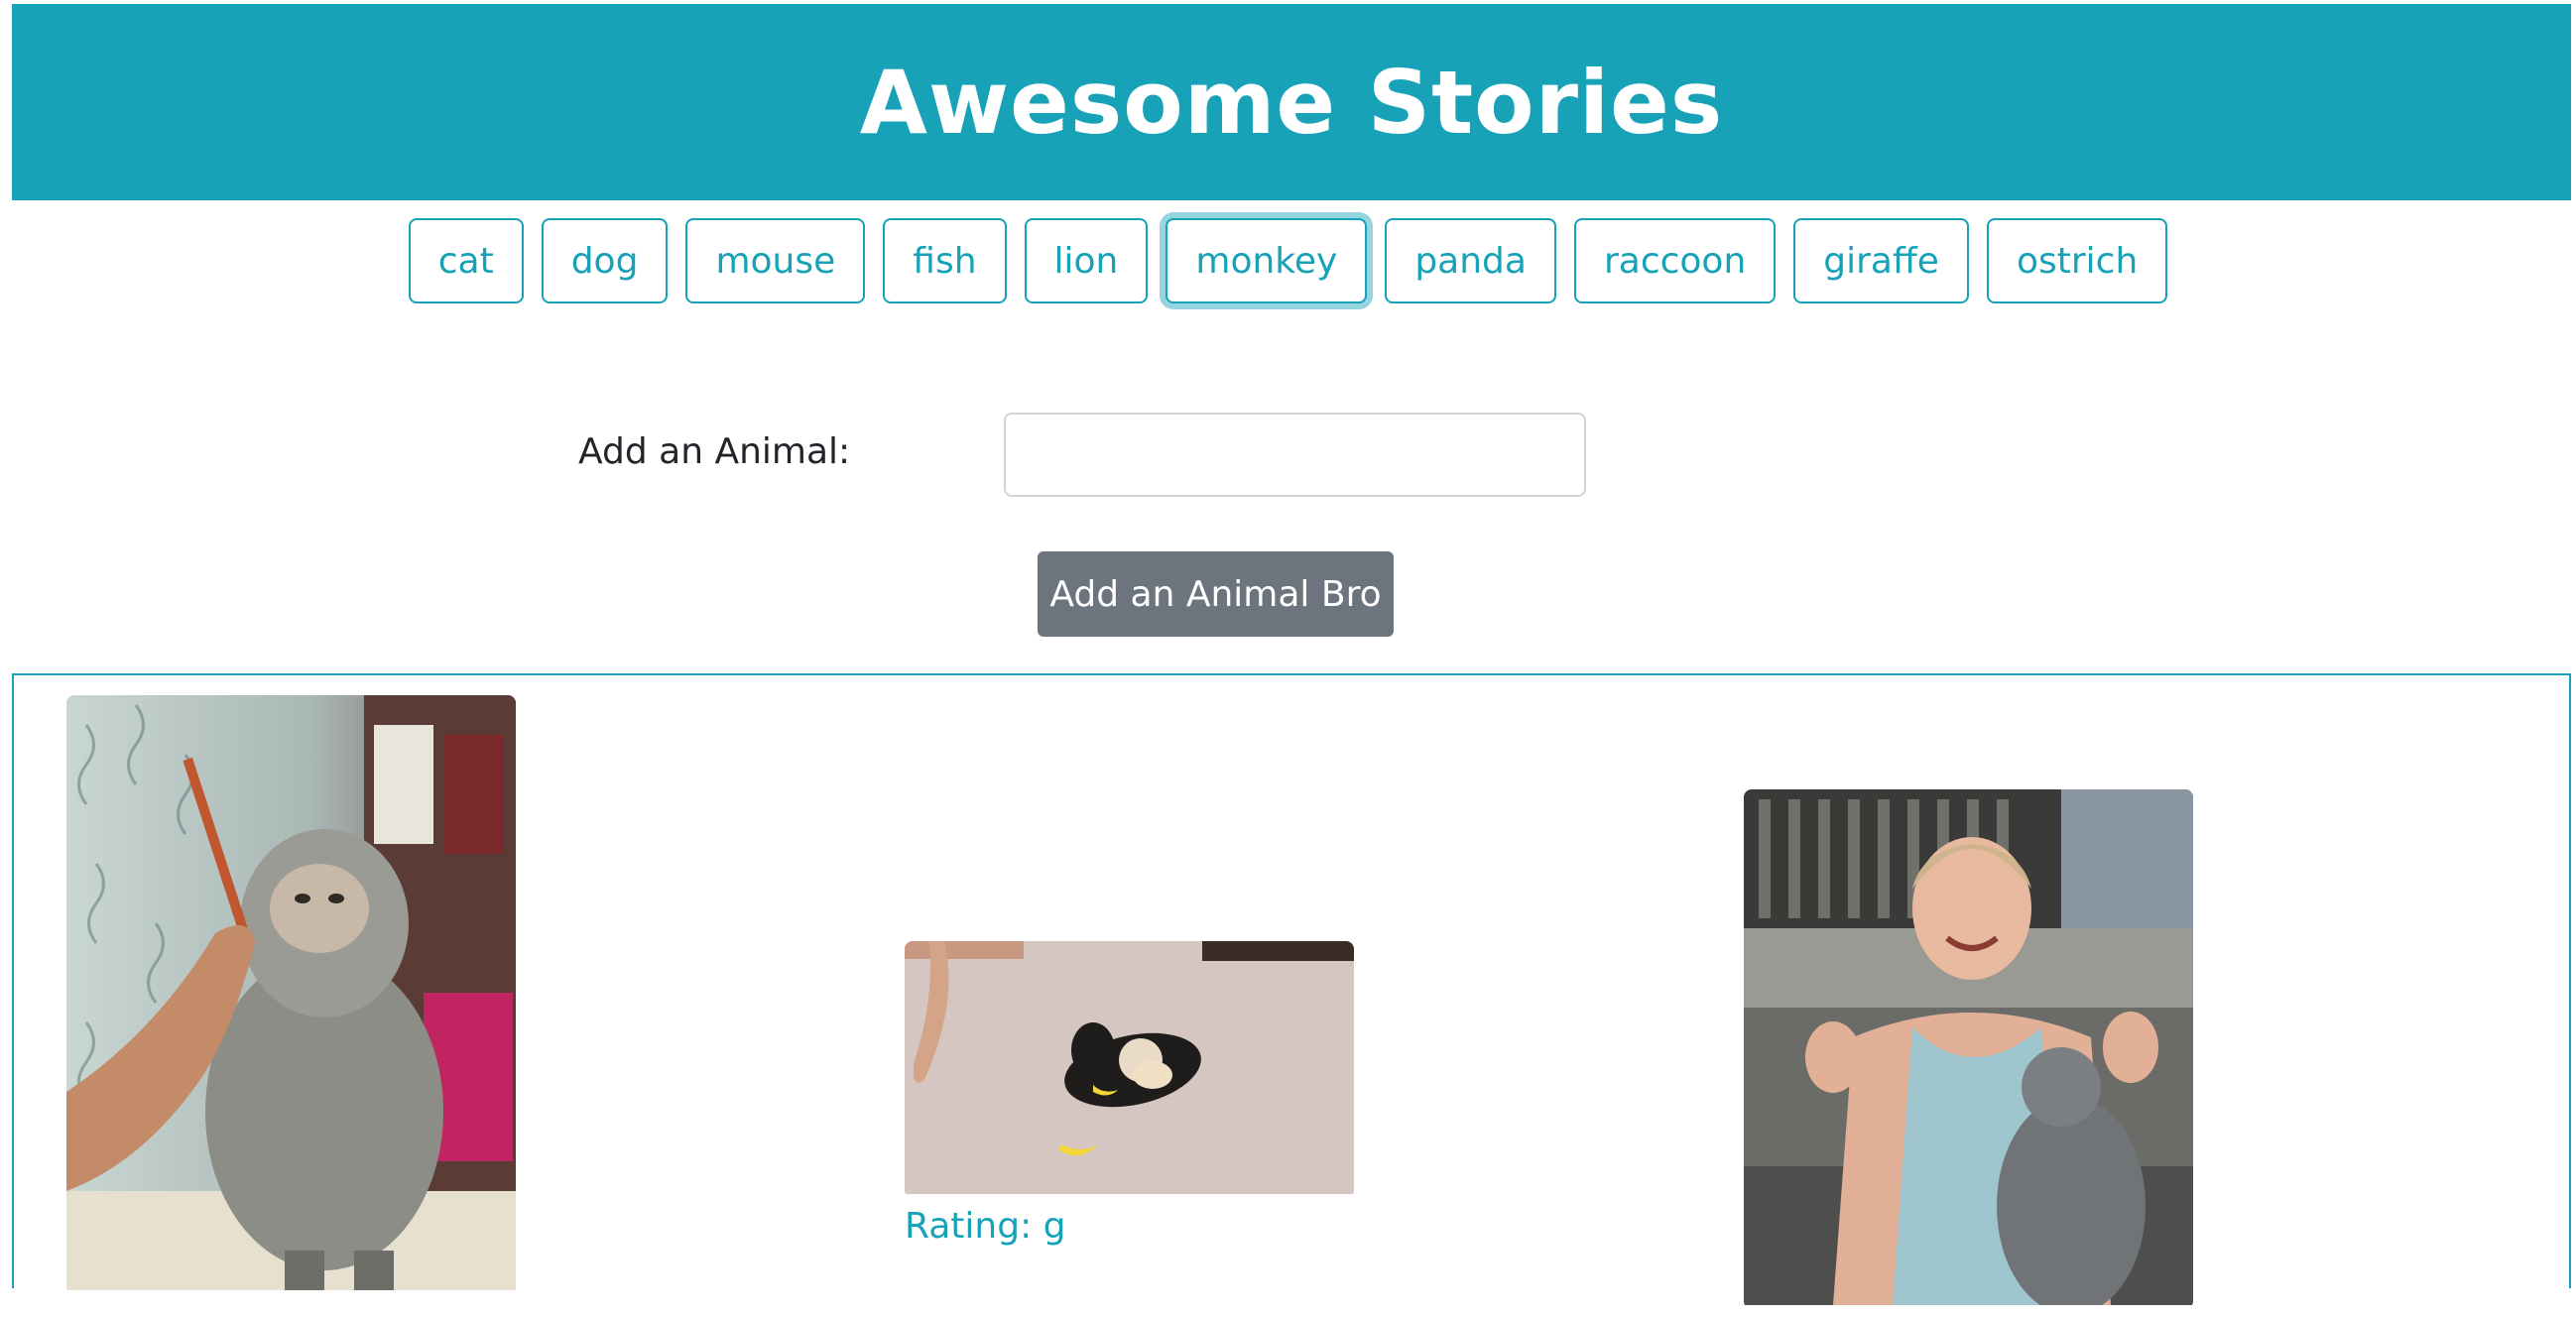  I want to click on animal-button-fish: fish, so click(945, 260).